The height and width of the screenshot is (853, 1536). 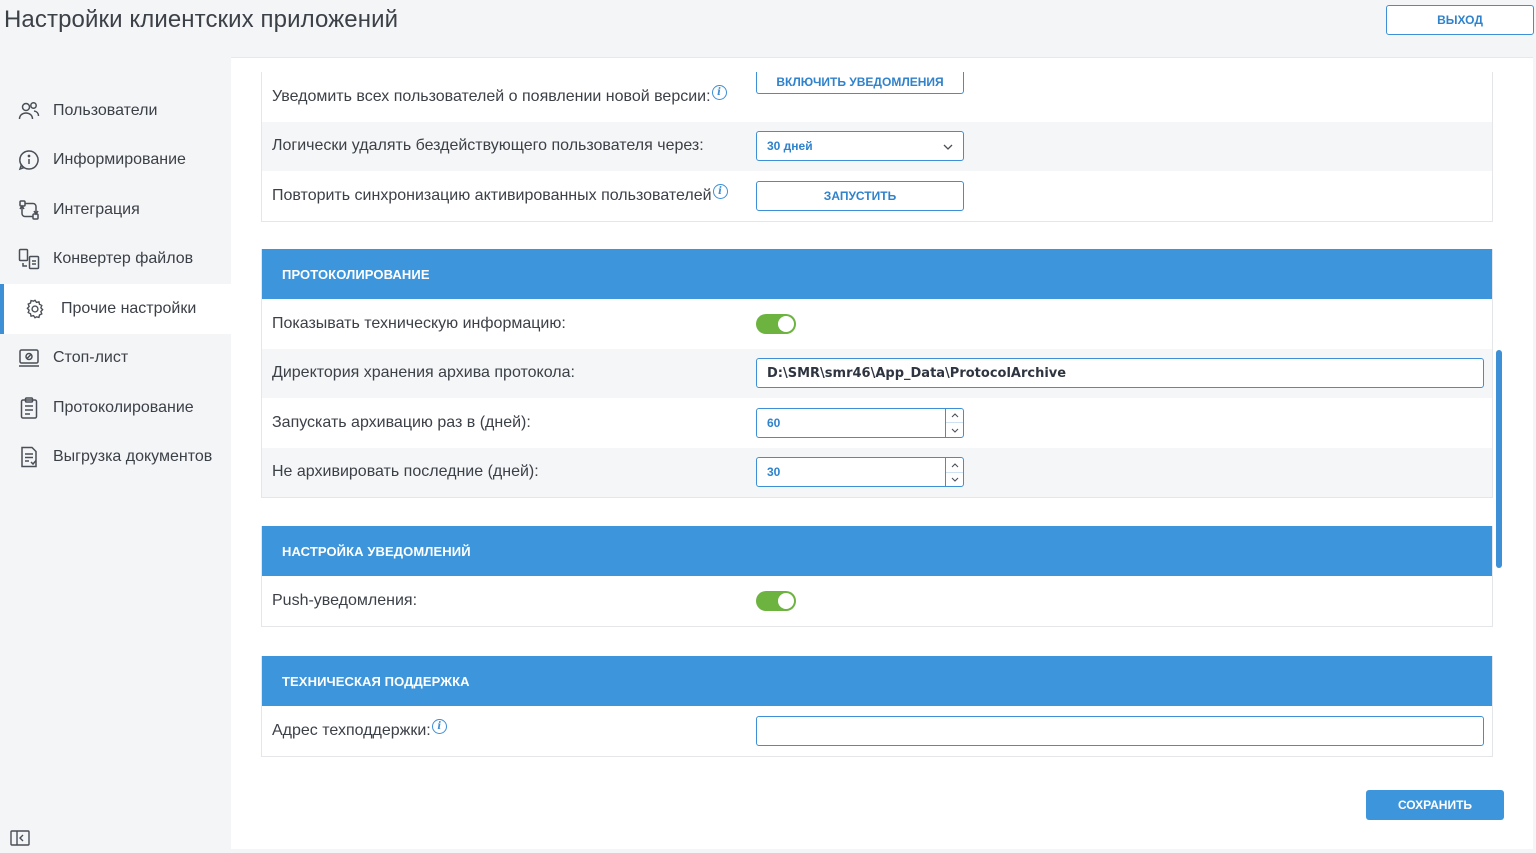 I want to click on archive-period-stepper: 60, so click(x=860, y=422).